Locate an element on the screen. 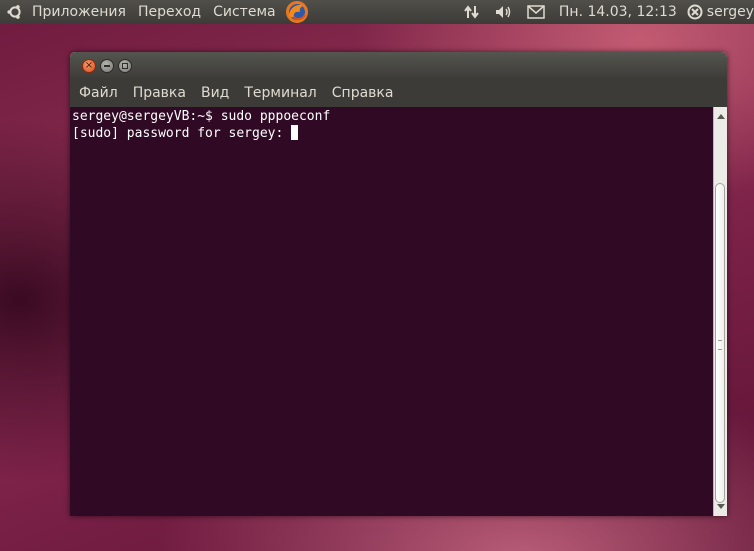 The width and height of the screenshot is (754, 551). menu-edit: Правка is located at coordinates (159, 93).